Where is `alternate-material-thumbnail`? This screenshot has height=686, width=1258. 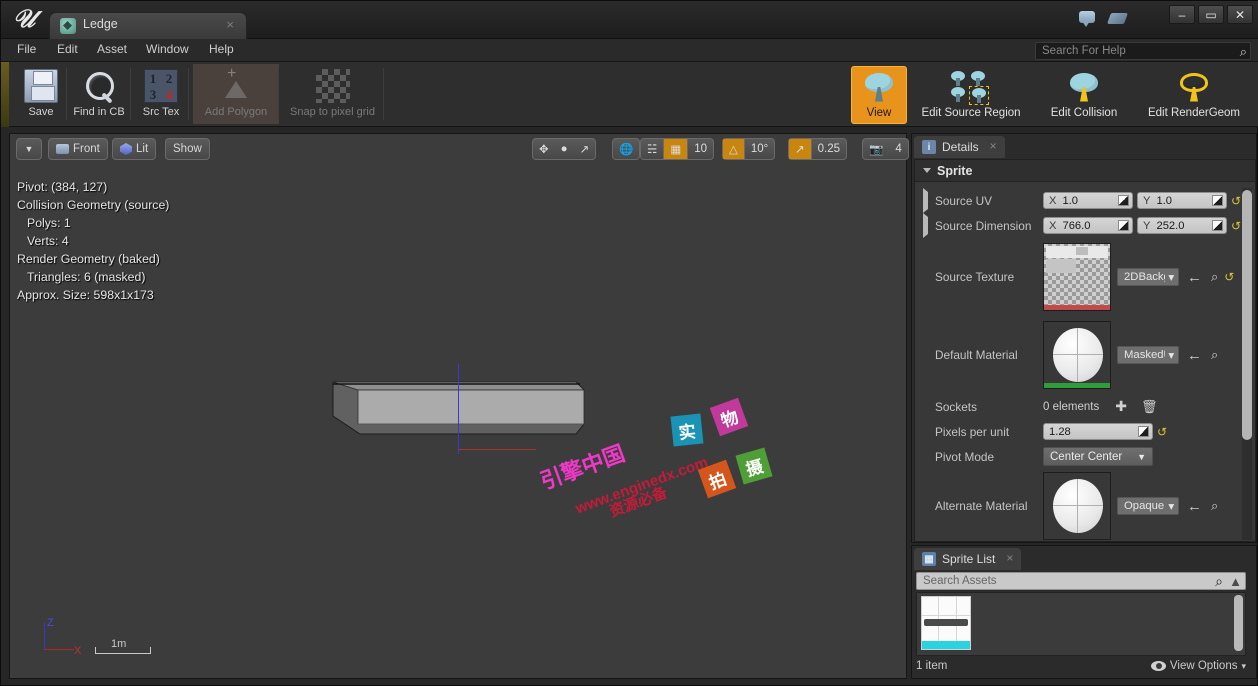
alternate-material-thumbnail is located at coordinates (1077, 506).